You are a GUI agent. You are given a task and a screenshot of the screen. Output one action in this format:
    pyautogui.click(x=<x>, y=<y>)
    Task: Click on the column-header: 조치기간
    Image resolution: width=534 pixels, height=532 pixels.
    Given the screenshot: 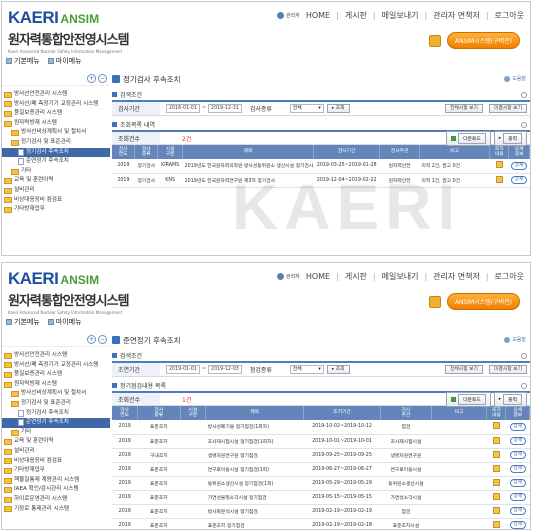 What is the action you would take?
    pyautogui.click(x=342, y=413)
    